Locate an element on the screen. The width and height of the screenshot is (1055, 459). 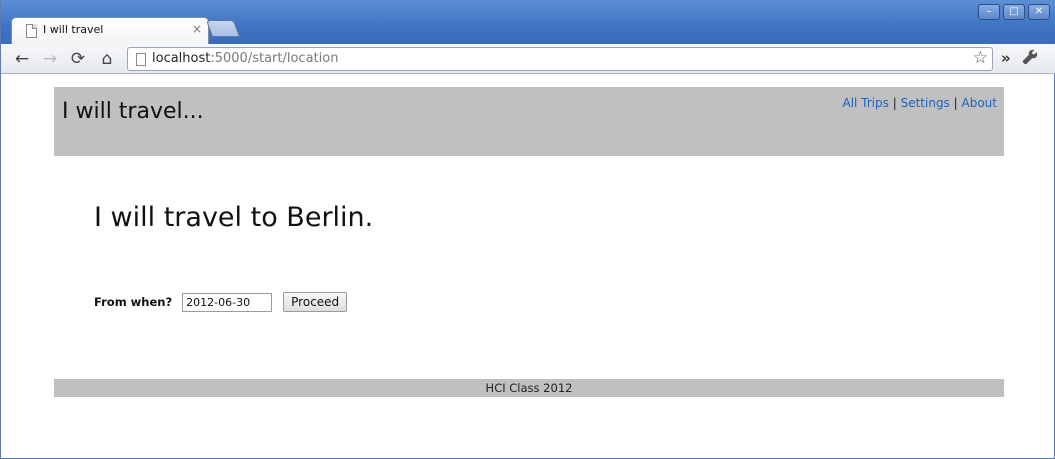
url-host: localhost is located at coordinates (181, 58).